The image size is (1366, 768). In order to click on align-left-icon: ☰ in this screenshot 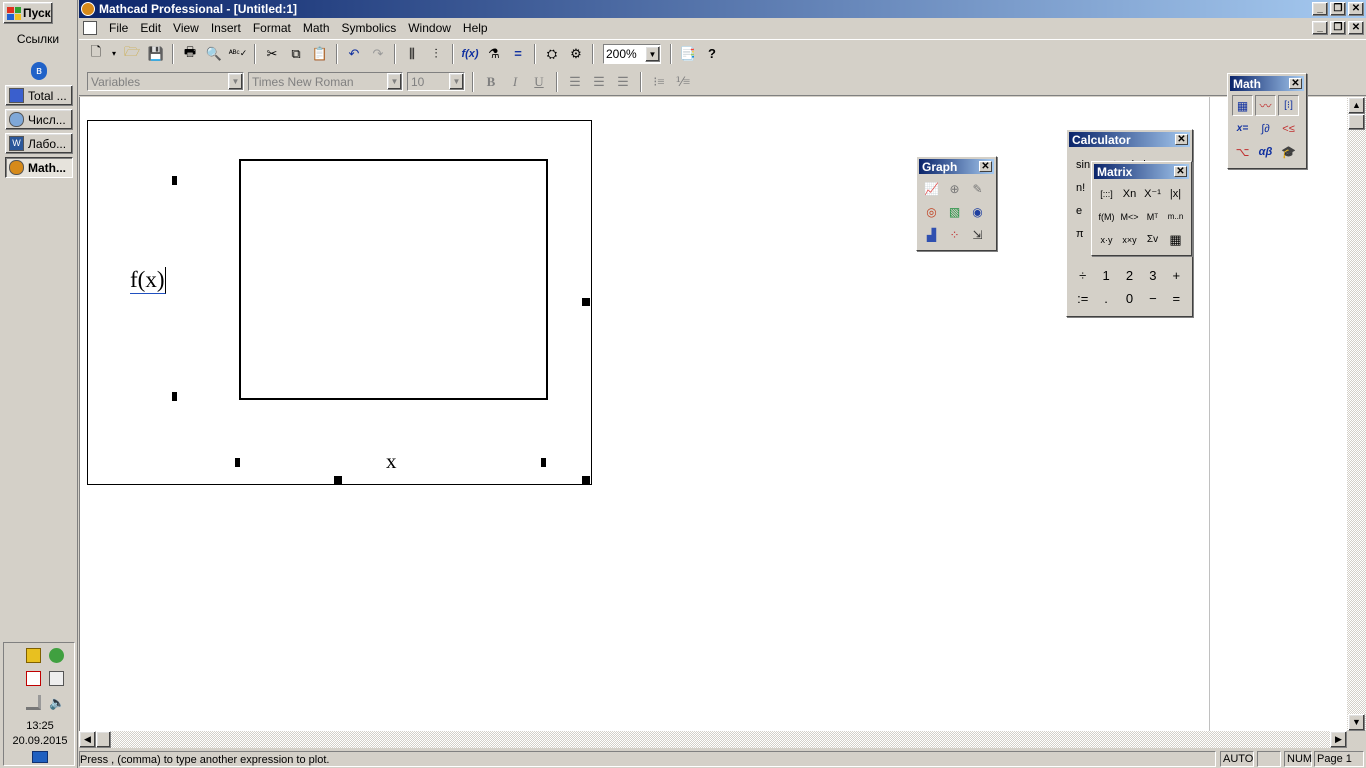, I will do `click(575, 82)`.